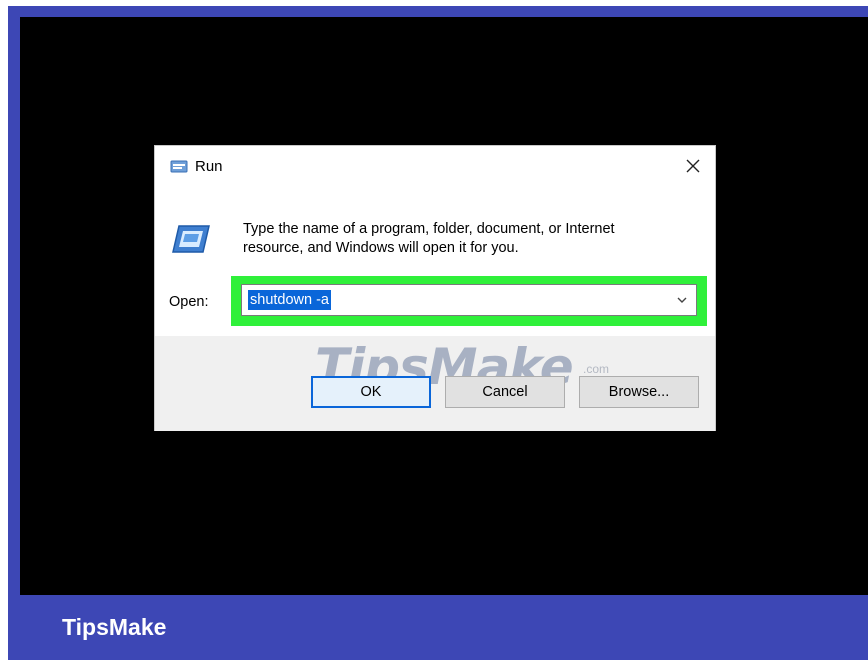 This screenshot has height=660, width=868. What do you see at coordinates (209, 166) in the screenshot?
I see `dialog-title: Run` at bounding box center [209, 166].